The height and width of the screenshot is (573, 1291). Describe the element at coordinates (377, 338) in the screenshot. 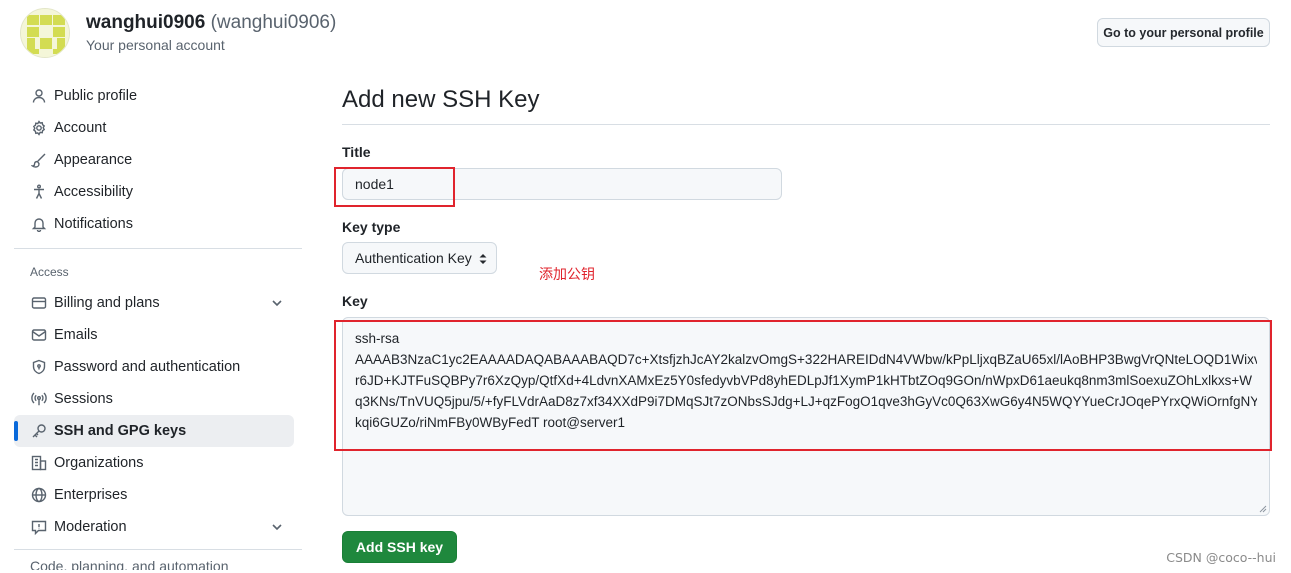

I see `key-line: ssh-rsa` at that location.